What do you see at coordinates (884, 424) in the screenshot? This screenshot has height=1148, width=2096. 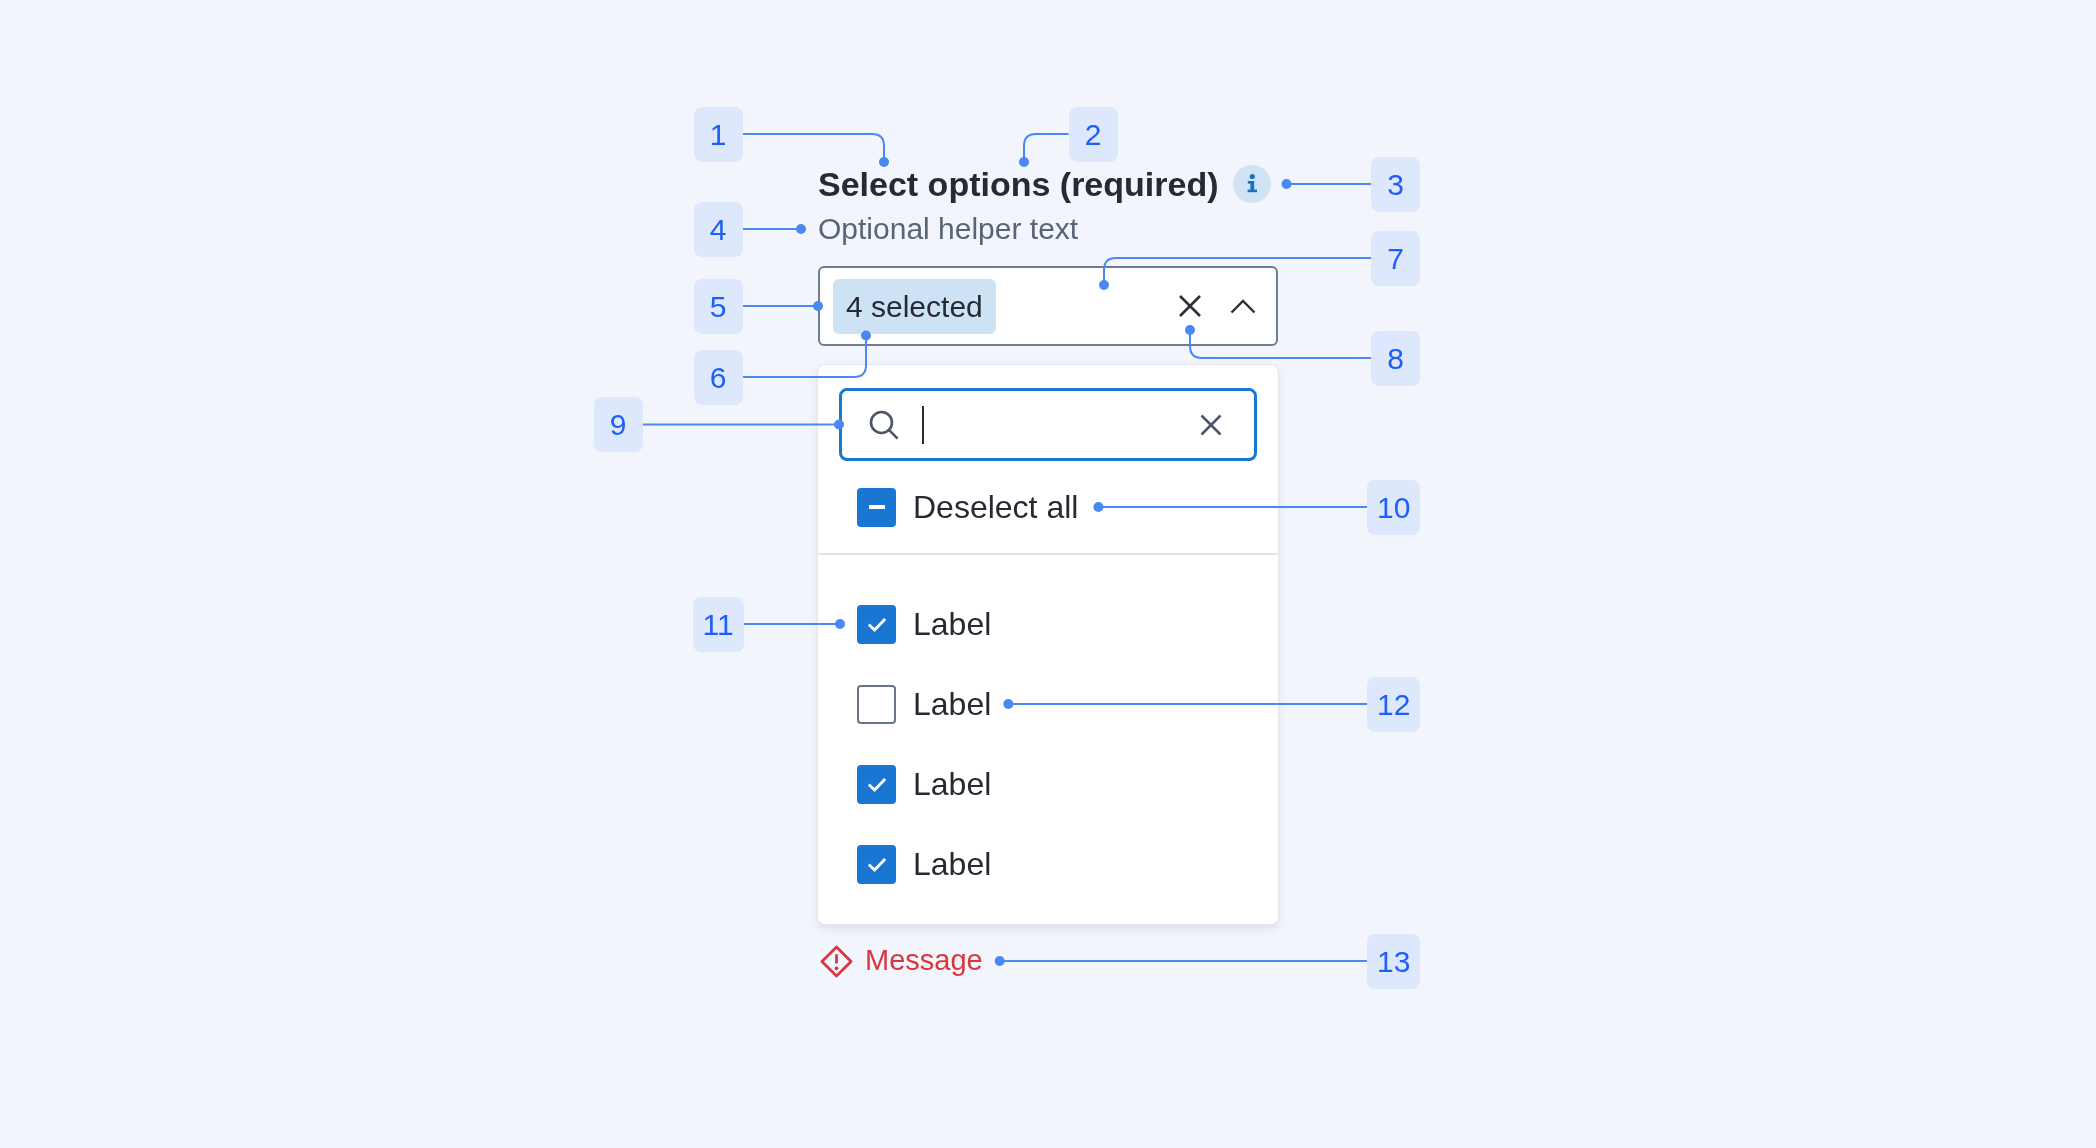 I see `search-icon` at bounding box center [884, 424].